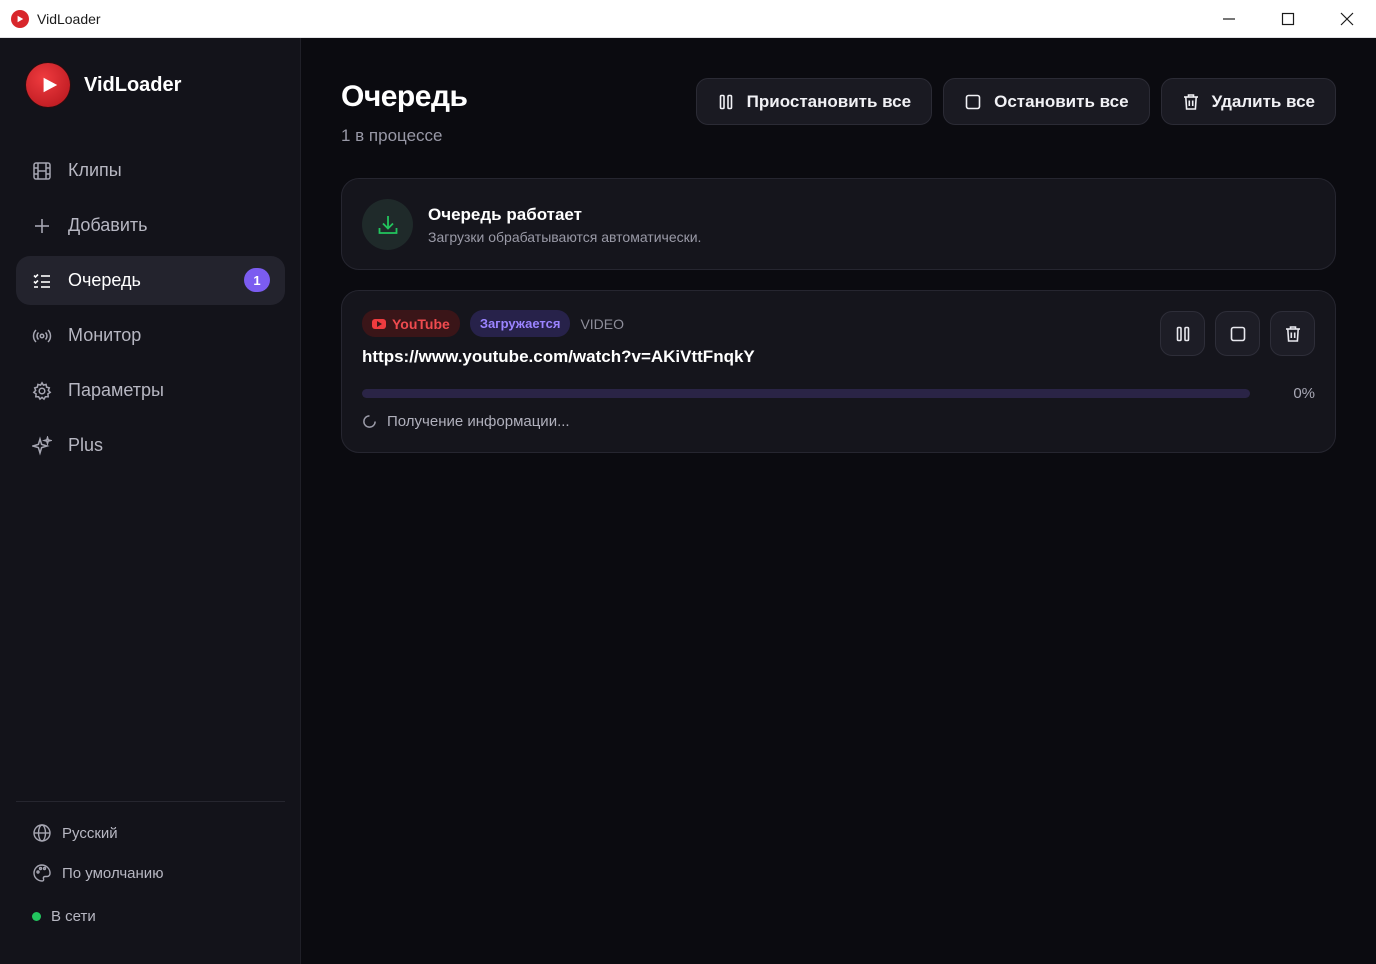 The width and height of the screenshot is (1376, 964). I want to click on sidebar-item-plus: Plus, so click(150, 445).